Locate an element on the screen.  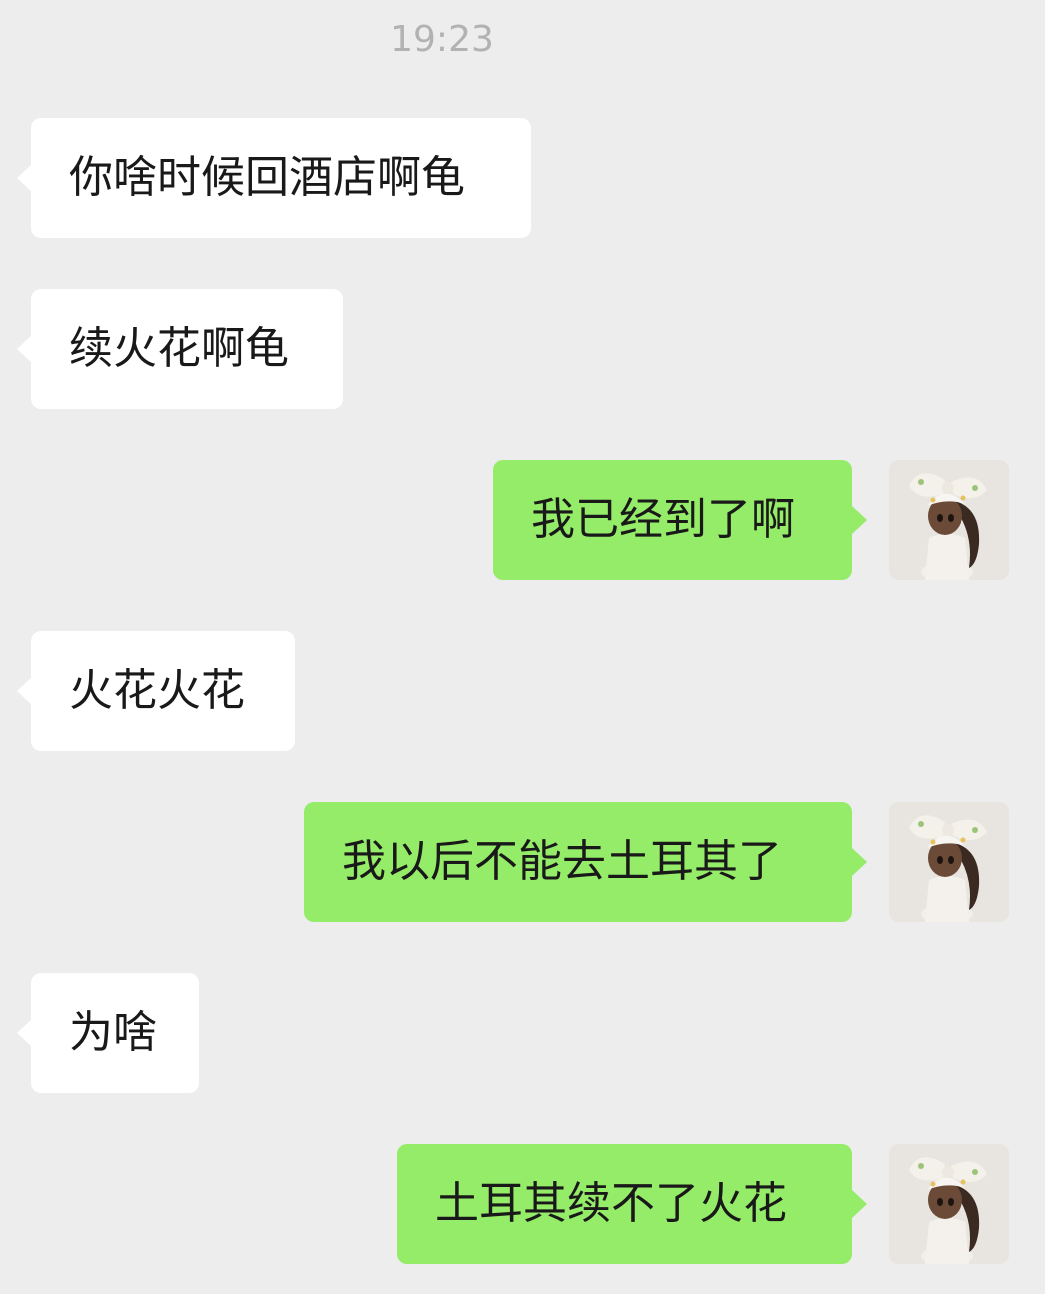
incoming-message-bubble: 为啥 is located at coordinates (108, 1033).